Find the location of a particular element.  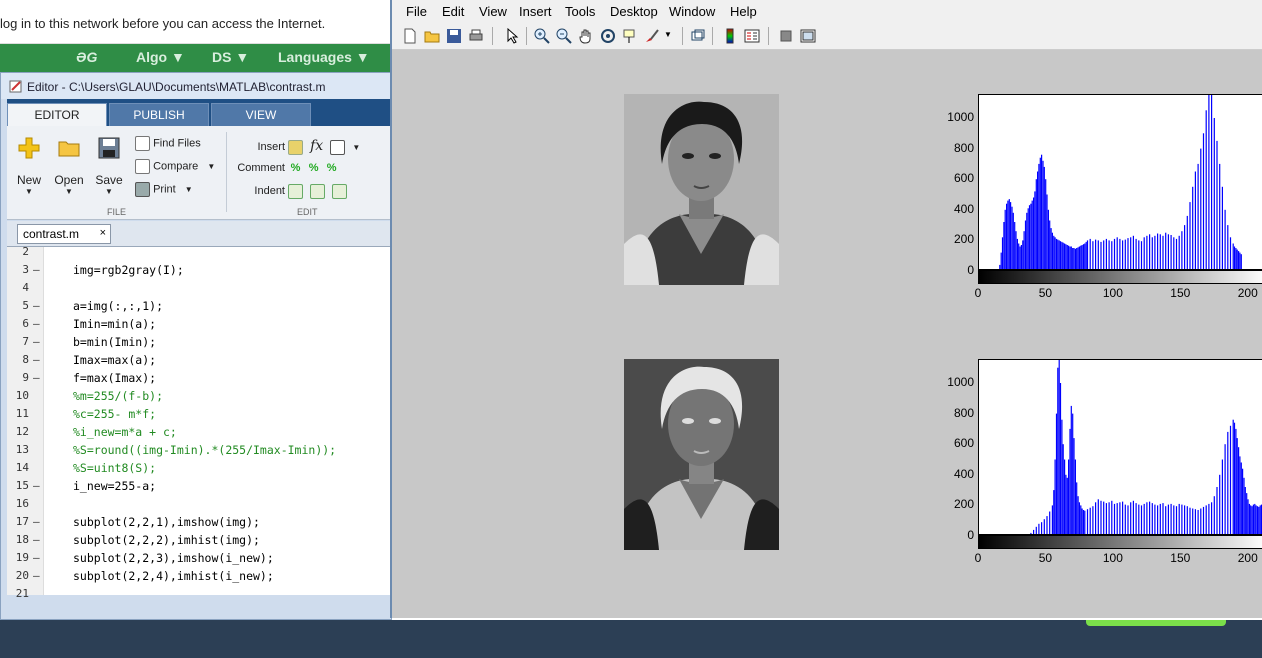

menu-edit: Edit is located at coordinates (453, 11).